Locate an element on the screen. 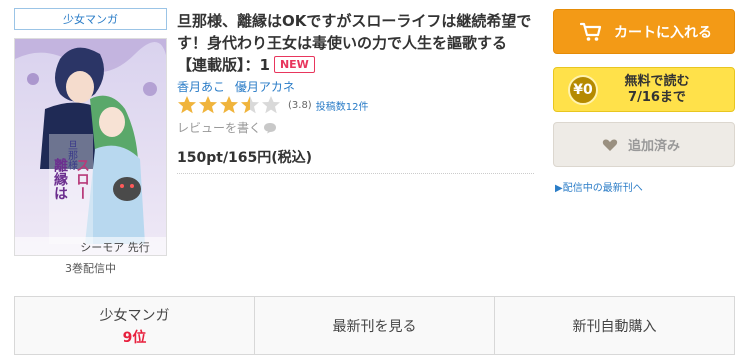 The image size is (743, 363). yen-coin-icon: ¥0 is located at coordinates (583, 89).